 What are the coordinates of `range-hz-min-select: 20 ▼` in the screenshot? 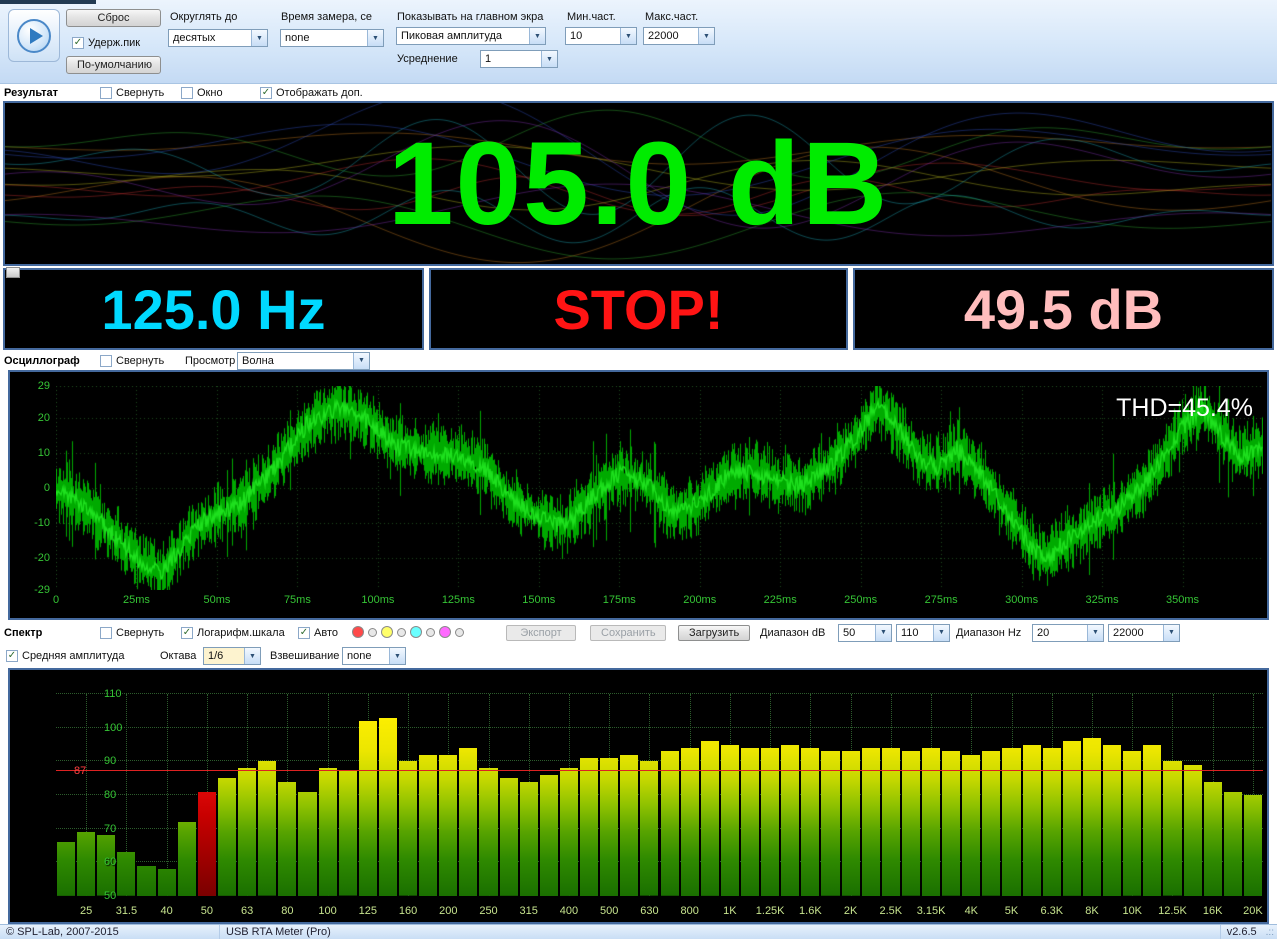 It's located at (1068, 632).